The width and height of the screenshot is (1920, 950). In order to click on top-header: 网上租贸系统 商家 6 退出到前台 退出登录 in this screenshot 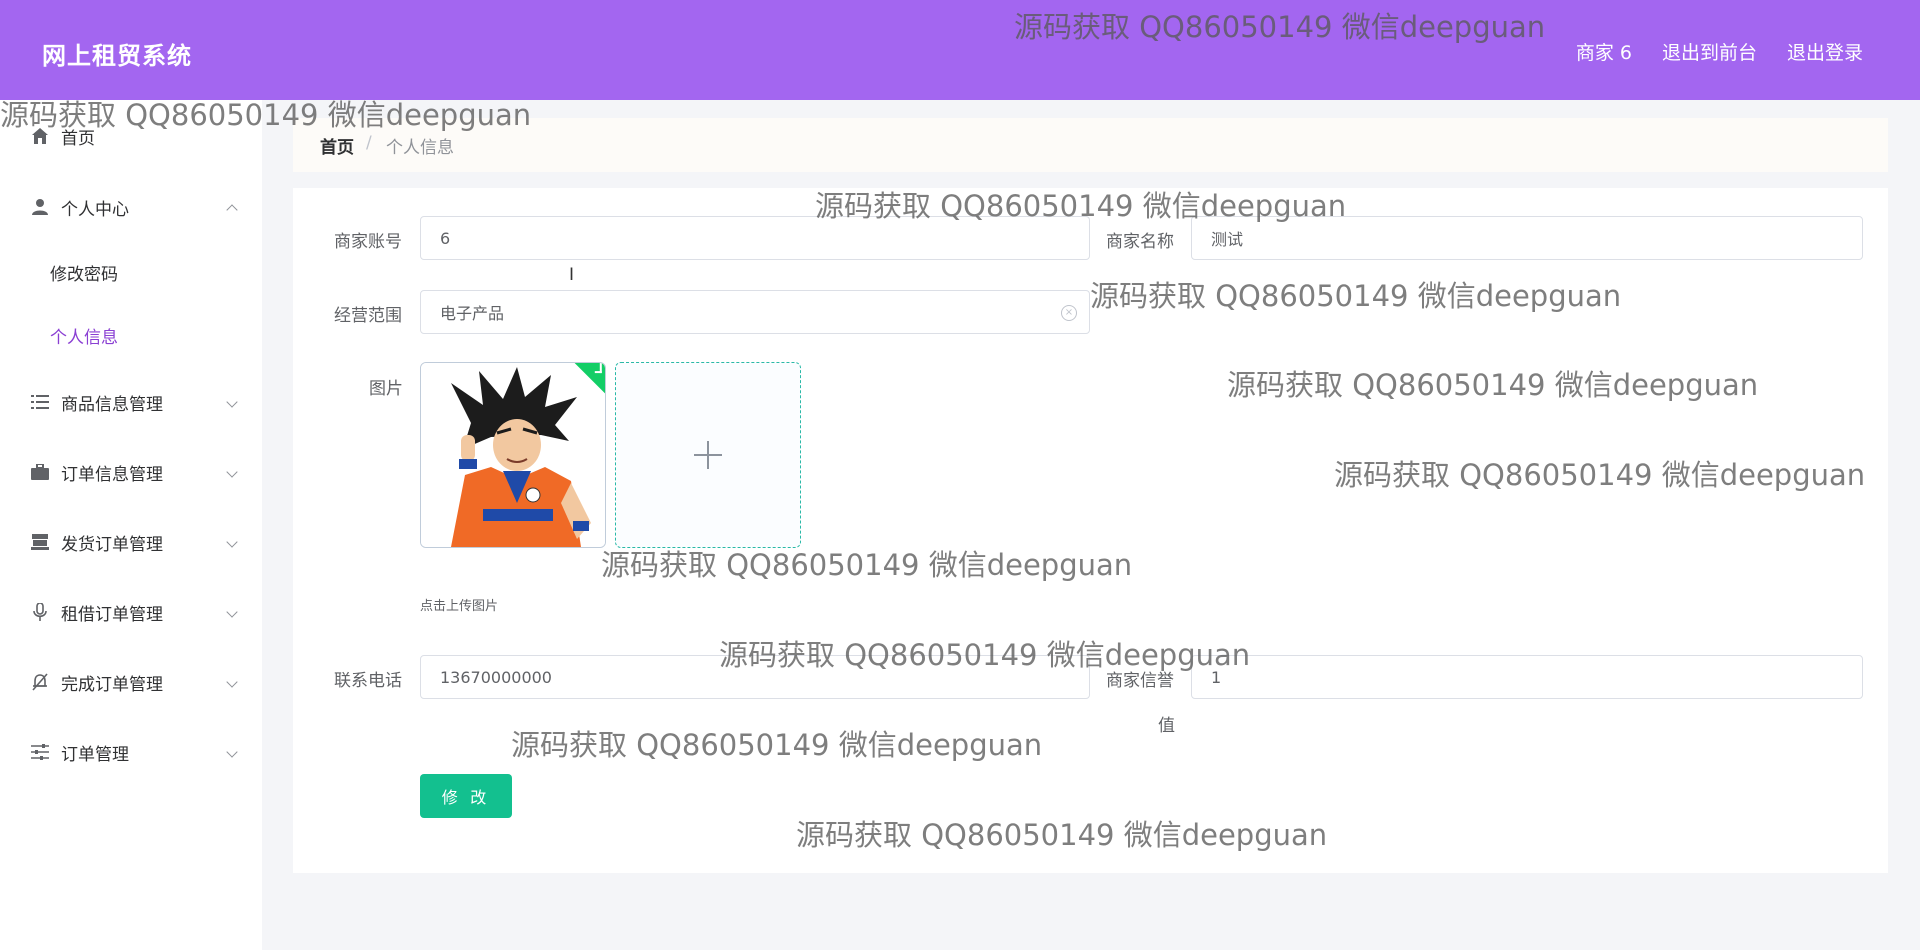, I will do `click(960, 50)`.